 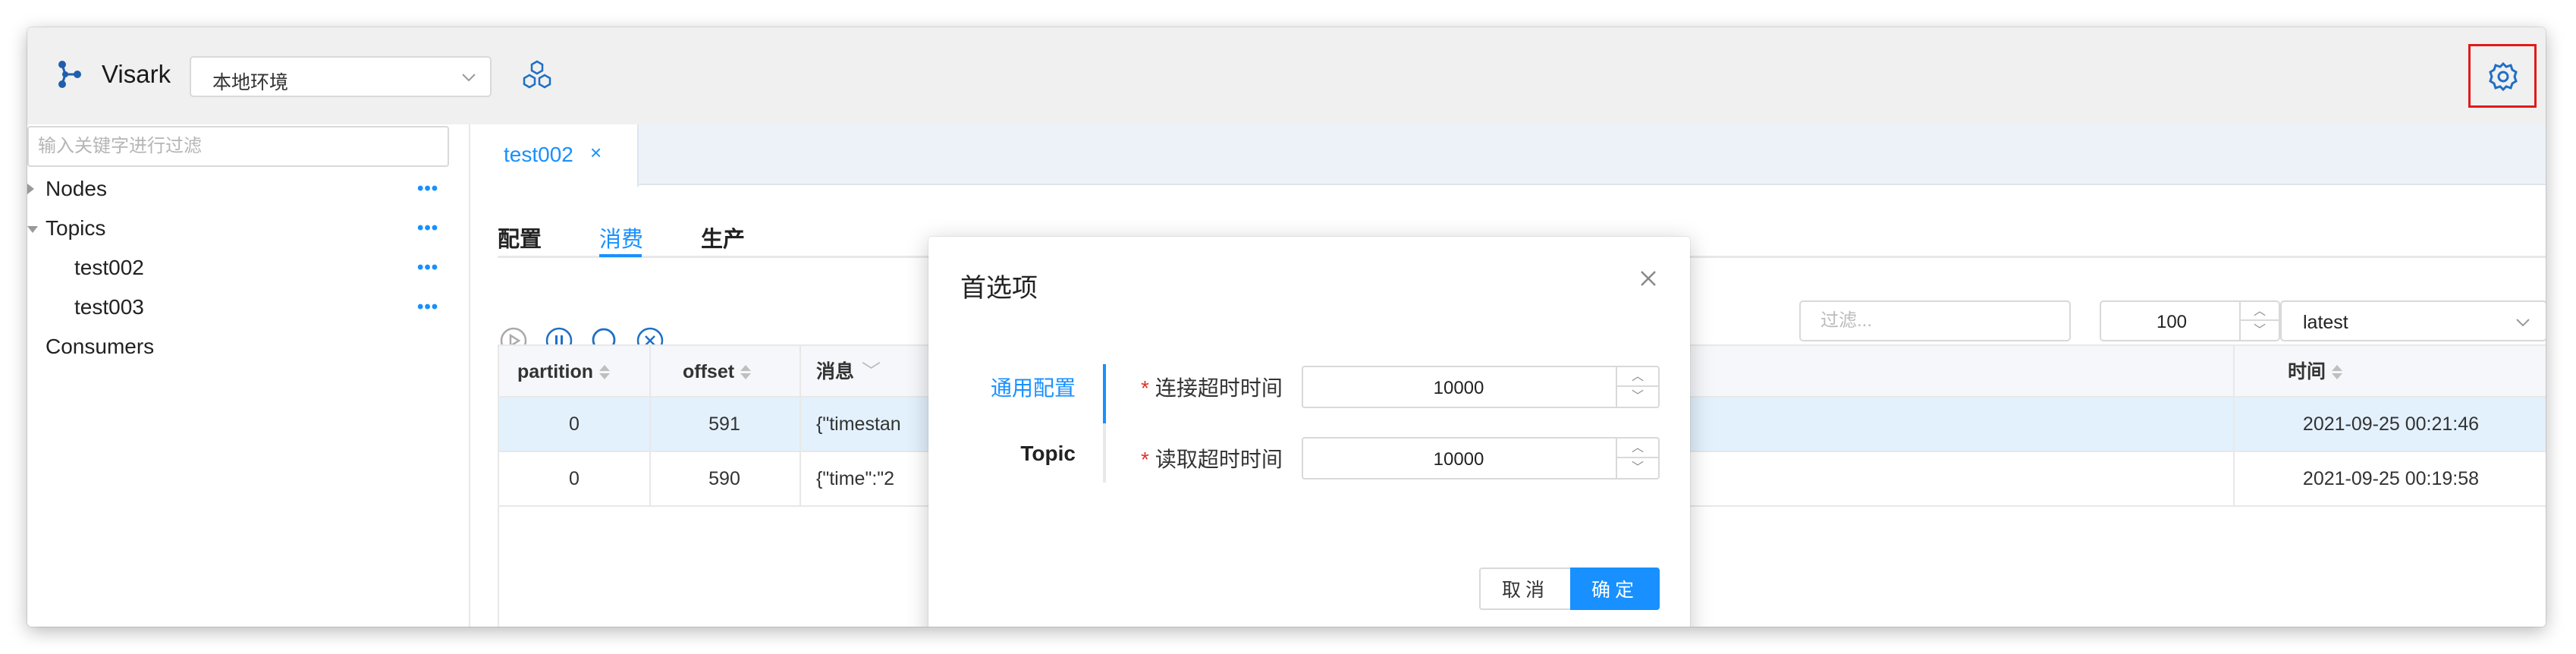 I want to click on close-icon, so click(x=1648, y=278).